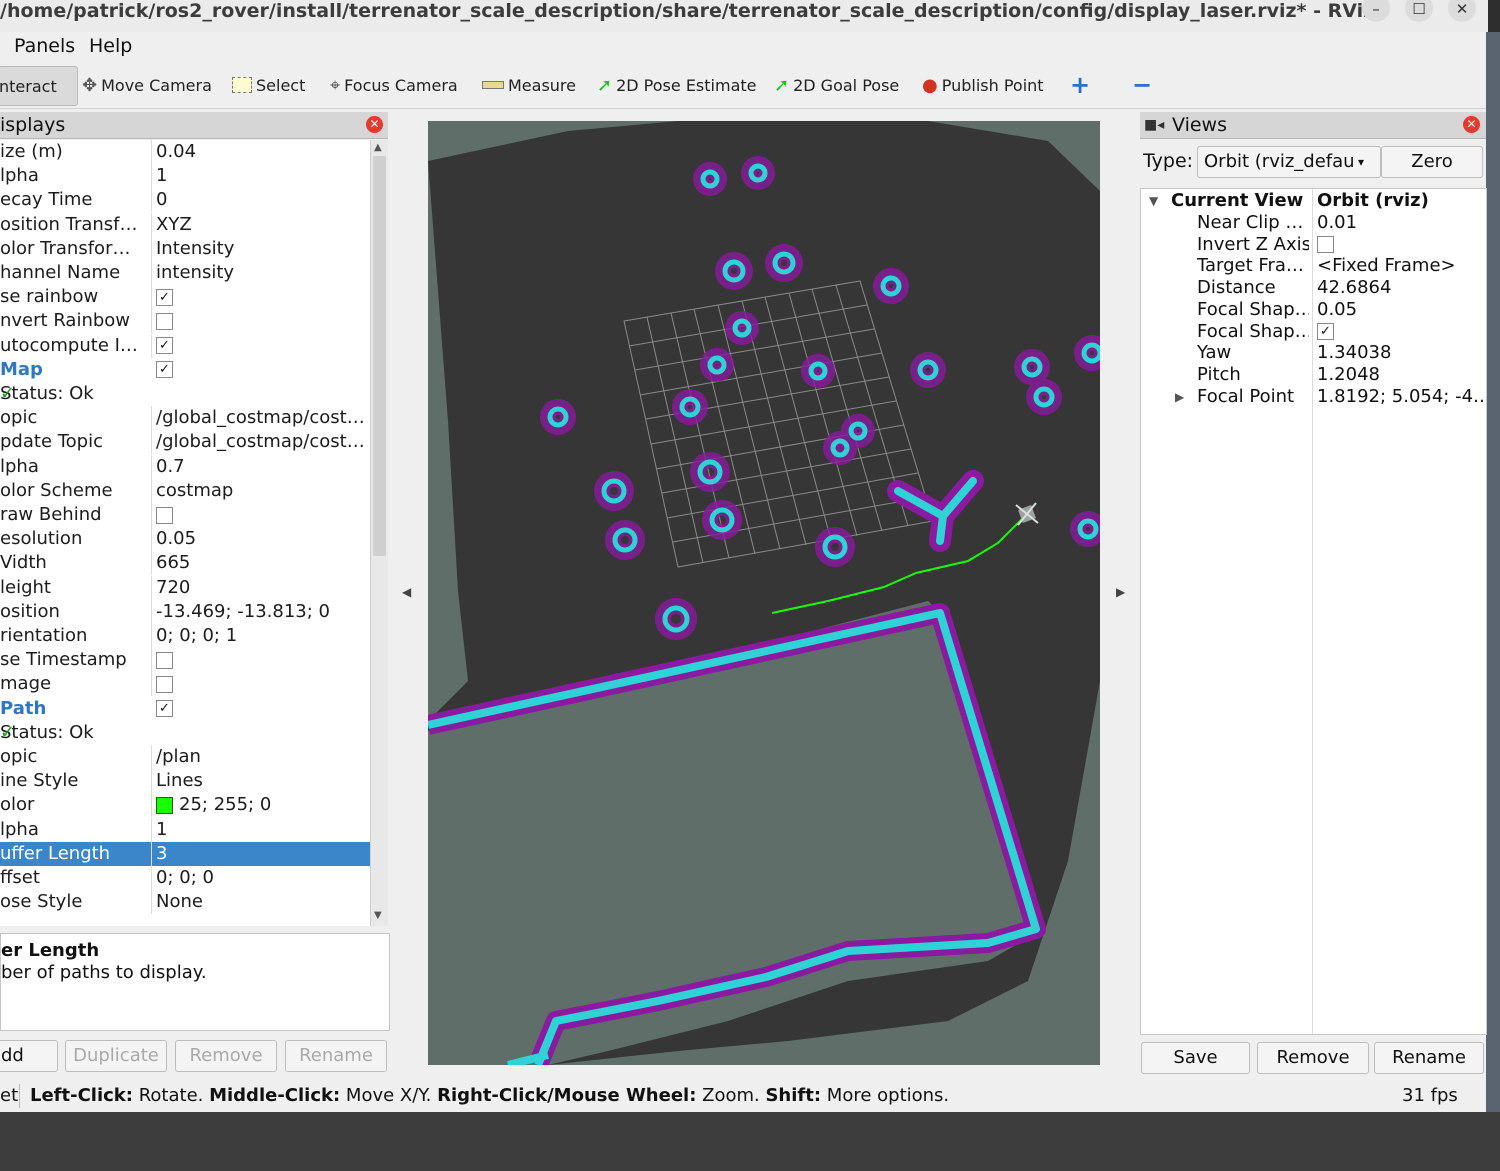 The height and width of the screenshot is (1171, 1500). Describe the element at coordinates (262, 902) in the screenshot. I see `property-value: None` at that location.